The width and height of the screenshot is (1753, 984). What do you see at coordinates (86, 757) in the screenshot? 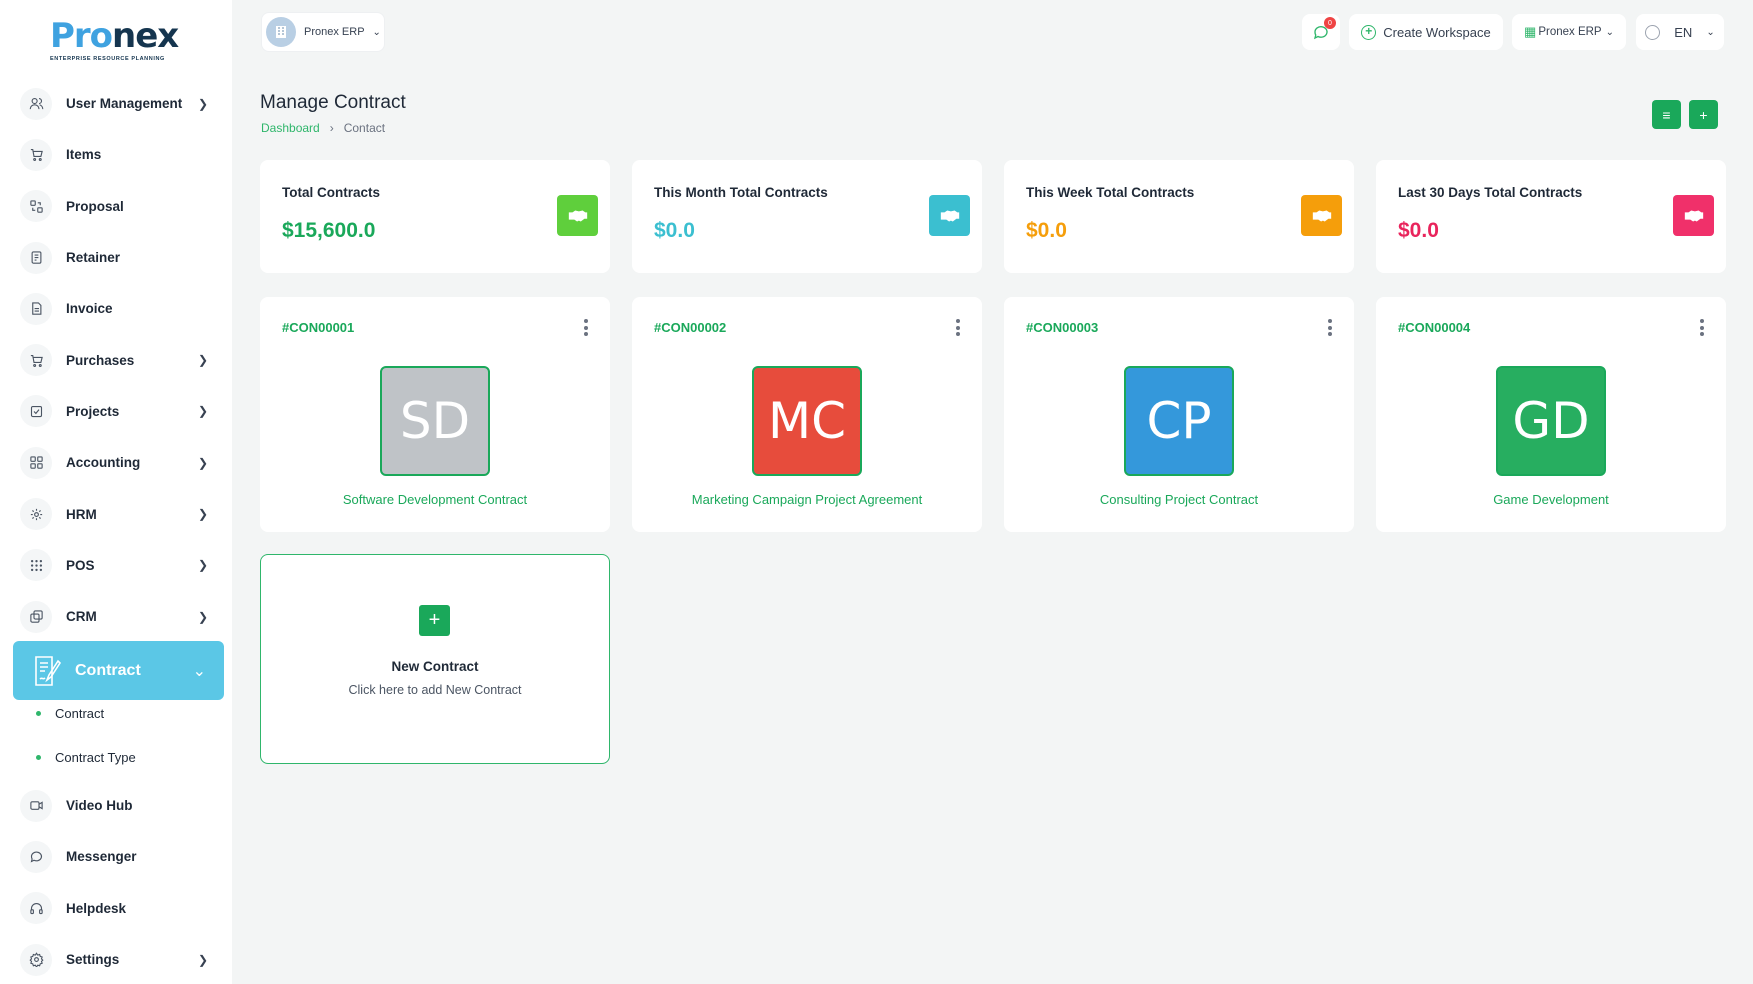
I see `submenu-item-contract-type: Contract Type` at bounding box center [86, 757].